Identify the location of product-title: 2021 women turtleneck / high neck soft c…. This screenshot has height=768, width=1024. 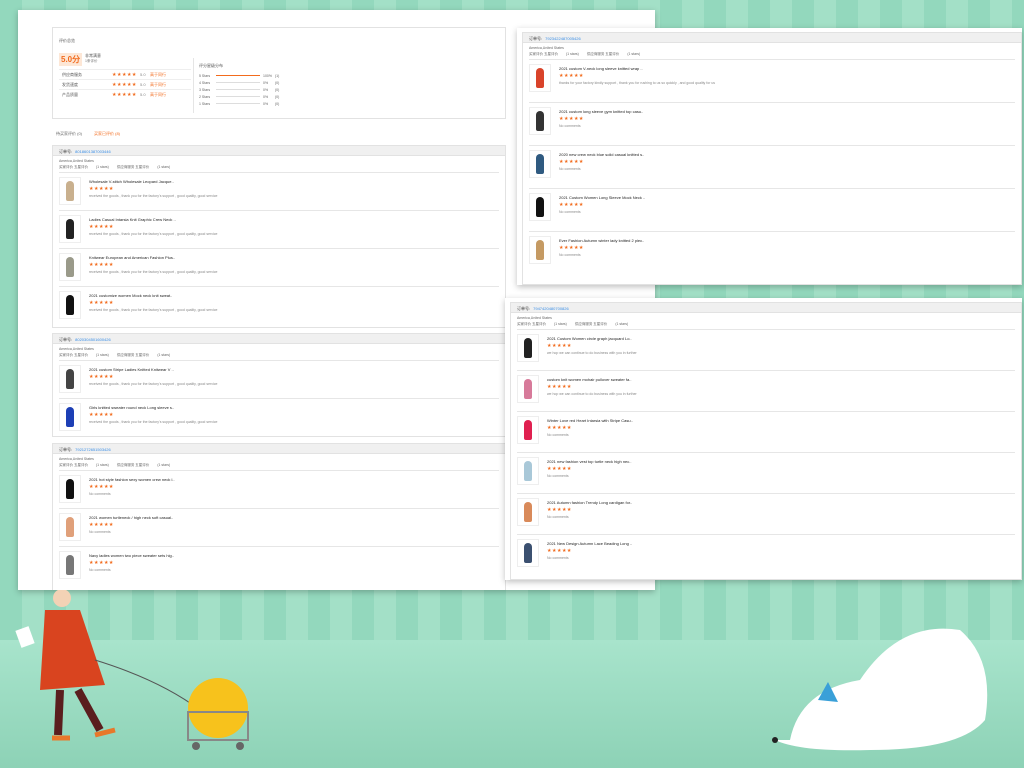
(131, 517).